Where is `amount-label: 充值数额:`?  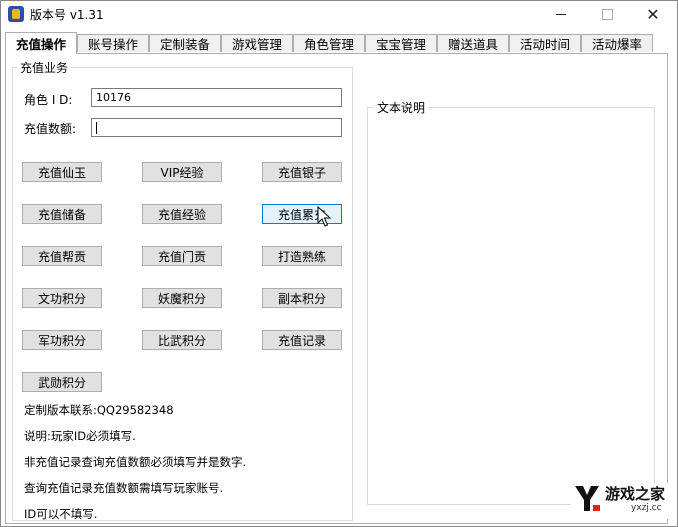
amount-label: 充值数额: is located at coordinates (50, 129).